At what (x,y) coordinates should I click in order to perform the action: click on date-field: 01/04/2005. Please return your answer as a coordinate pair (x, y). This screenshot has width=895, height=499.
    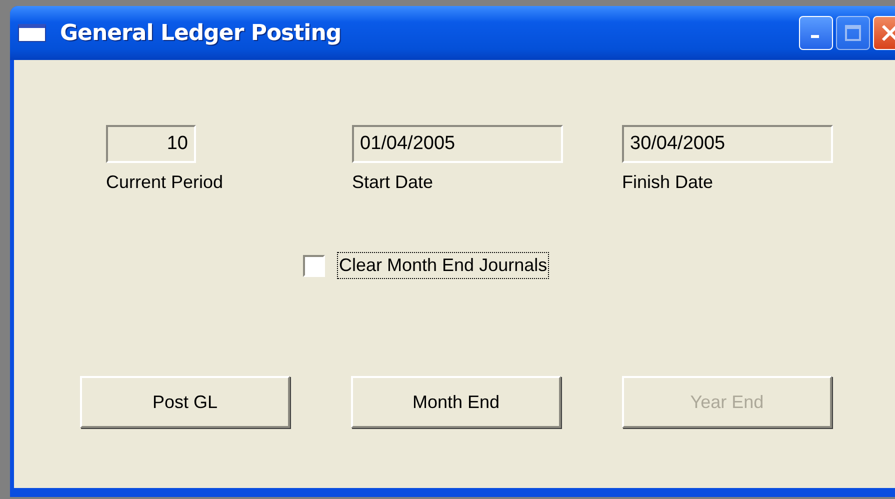
    Looking at the image, I should click on (457, 144).